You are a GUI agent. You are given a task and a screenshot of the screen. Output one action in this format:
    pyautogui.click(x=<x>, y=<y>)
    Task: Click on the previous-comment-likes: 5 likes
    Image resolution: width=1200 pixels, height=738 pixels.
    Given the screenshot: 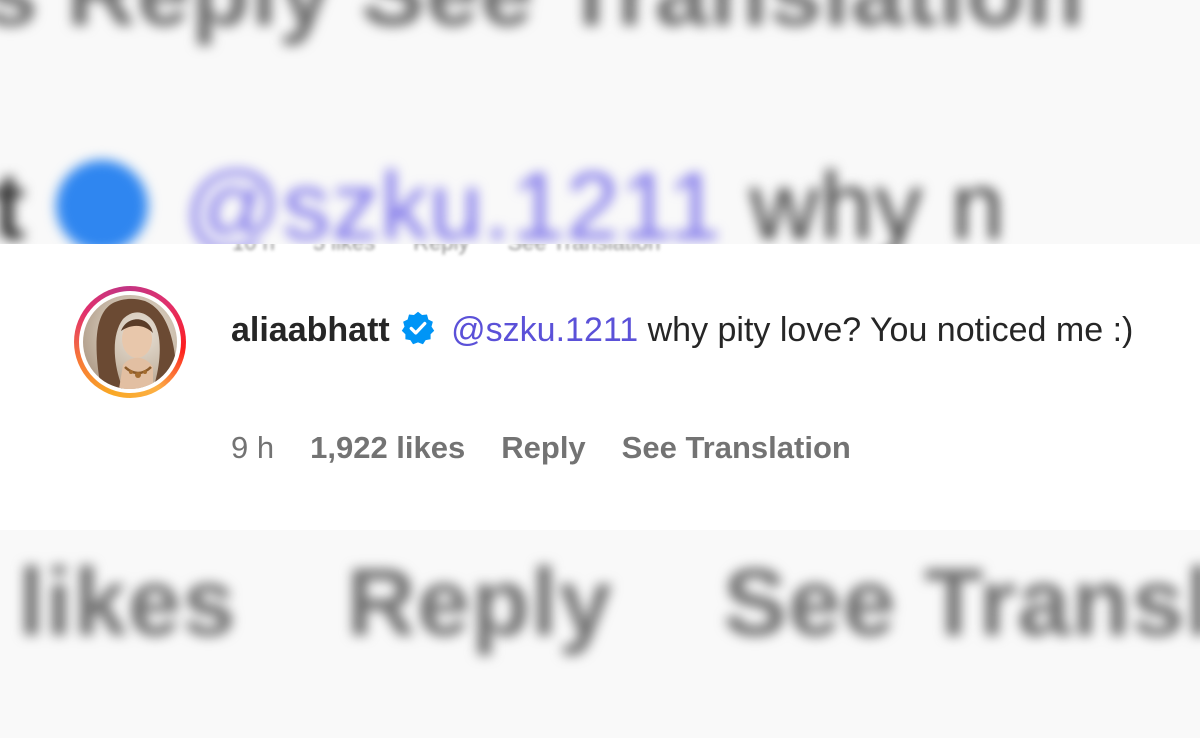 What is the action you would take?
    pyautogui.click(x=344, y=249)
    